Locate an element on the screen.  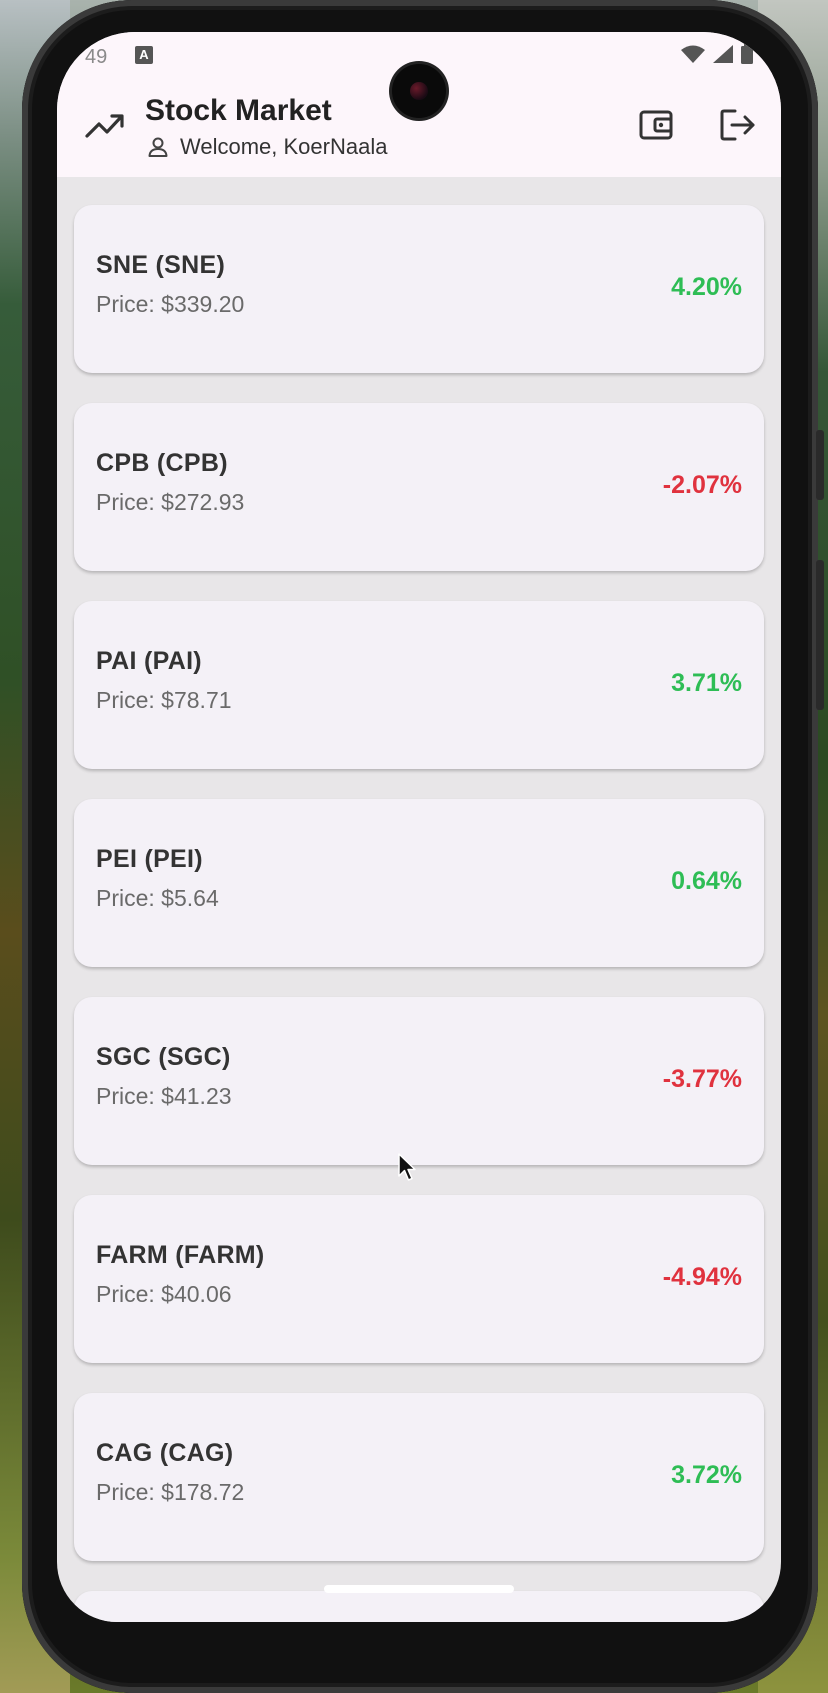
stock-card: SGC (SGC) Price: $41.23 -3.77% is located at coordinates (419, 1081).